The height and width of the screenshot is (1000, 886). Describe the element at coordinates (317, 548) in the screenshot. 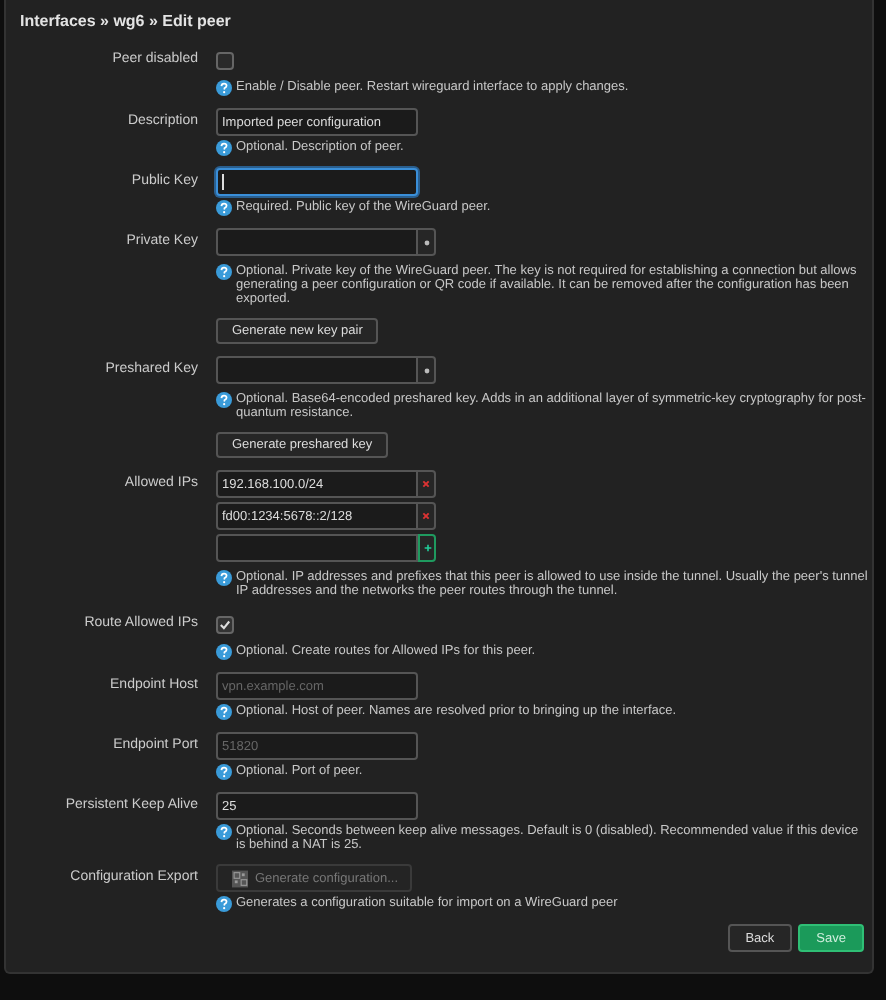

I see `ip-field` at that location.